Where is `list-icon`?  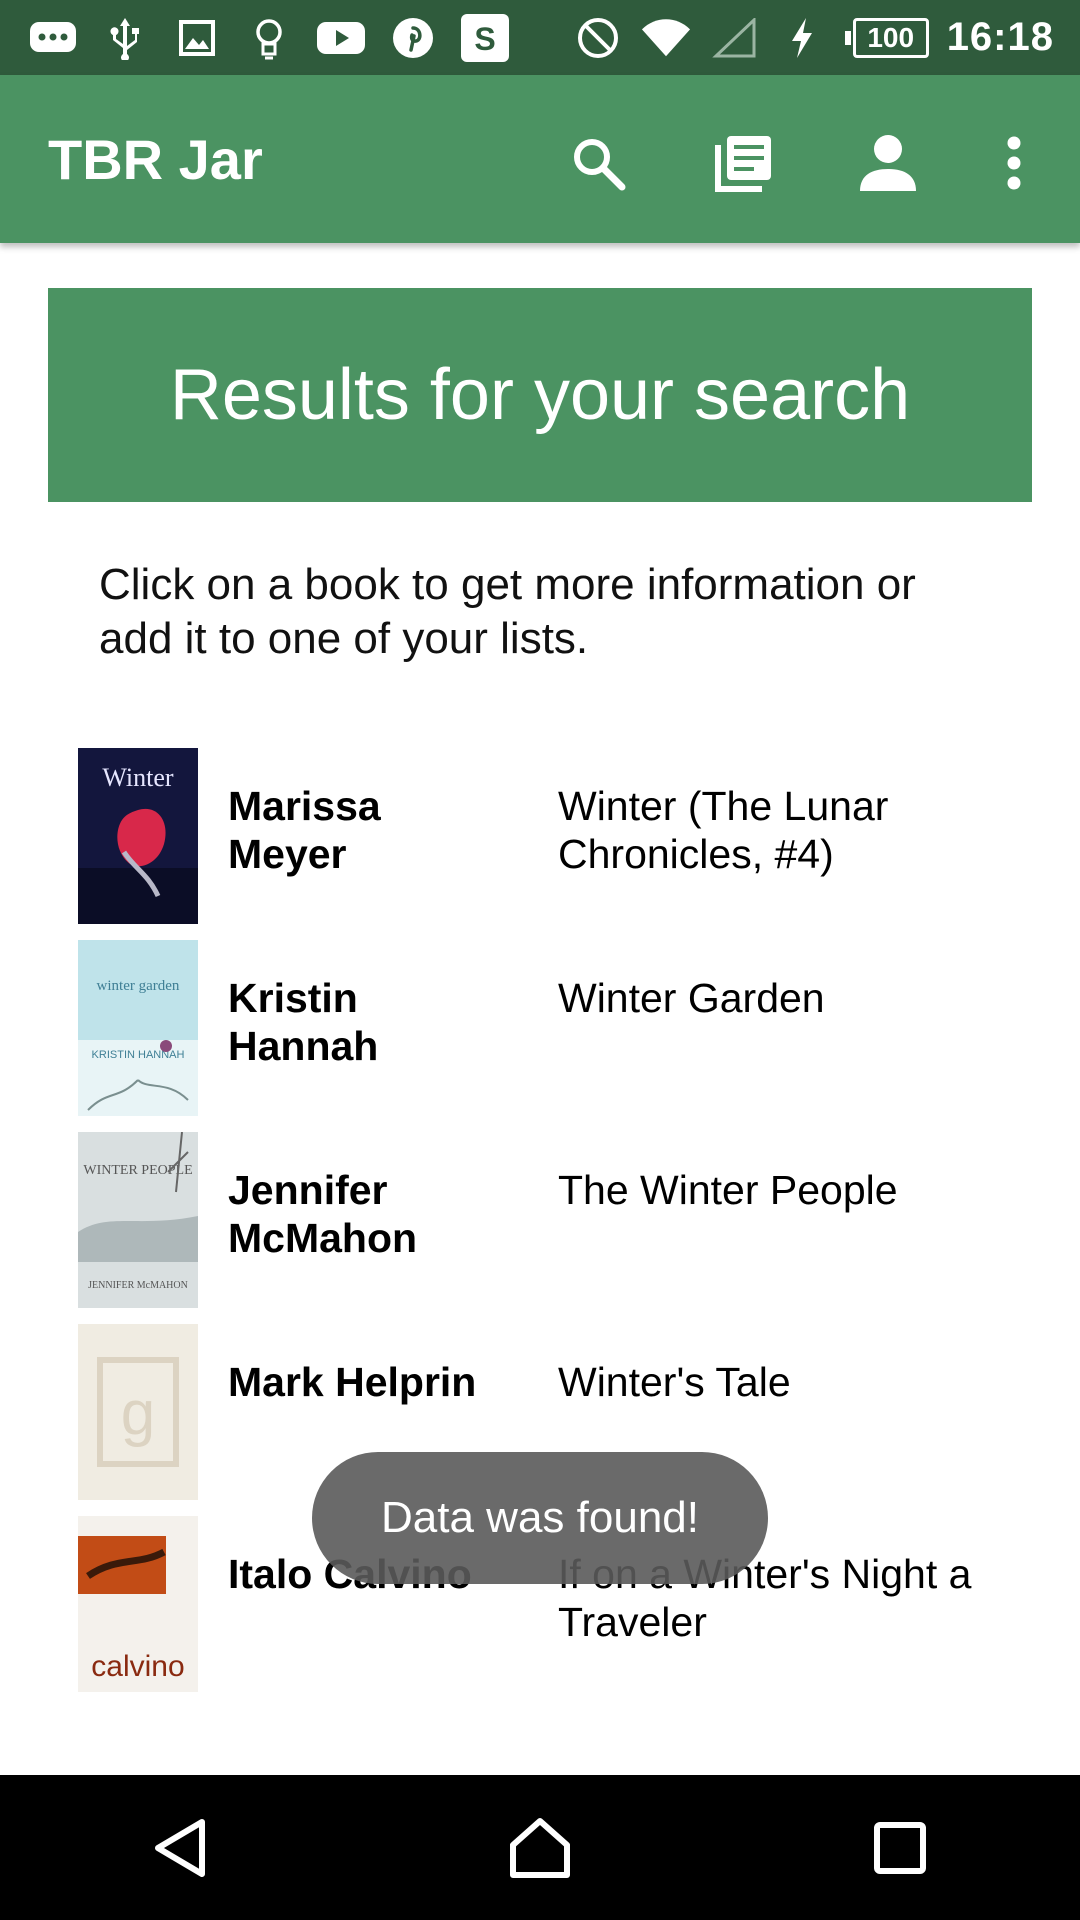 list-icon is located at coordinates (743, 164).